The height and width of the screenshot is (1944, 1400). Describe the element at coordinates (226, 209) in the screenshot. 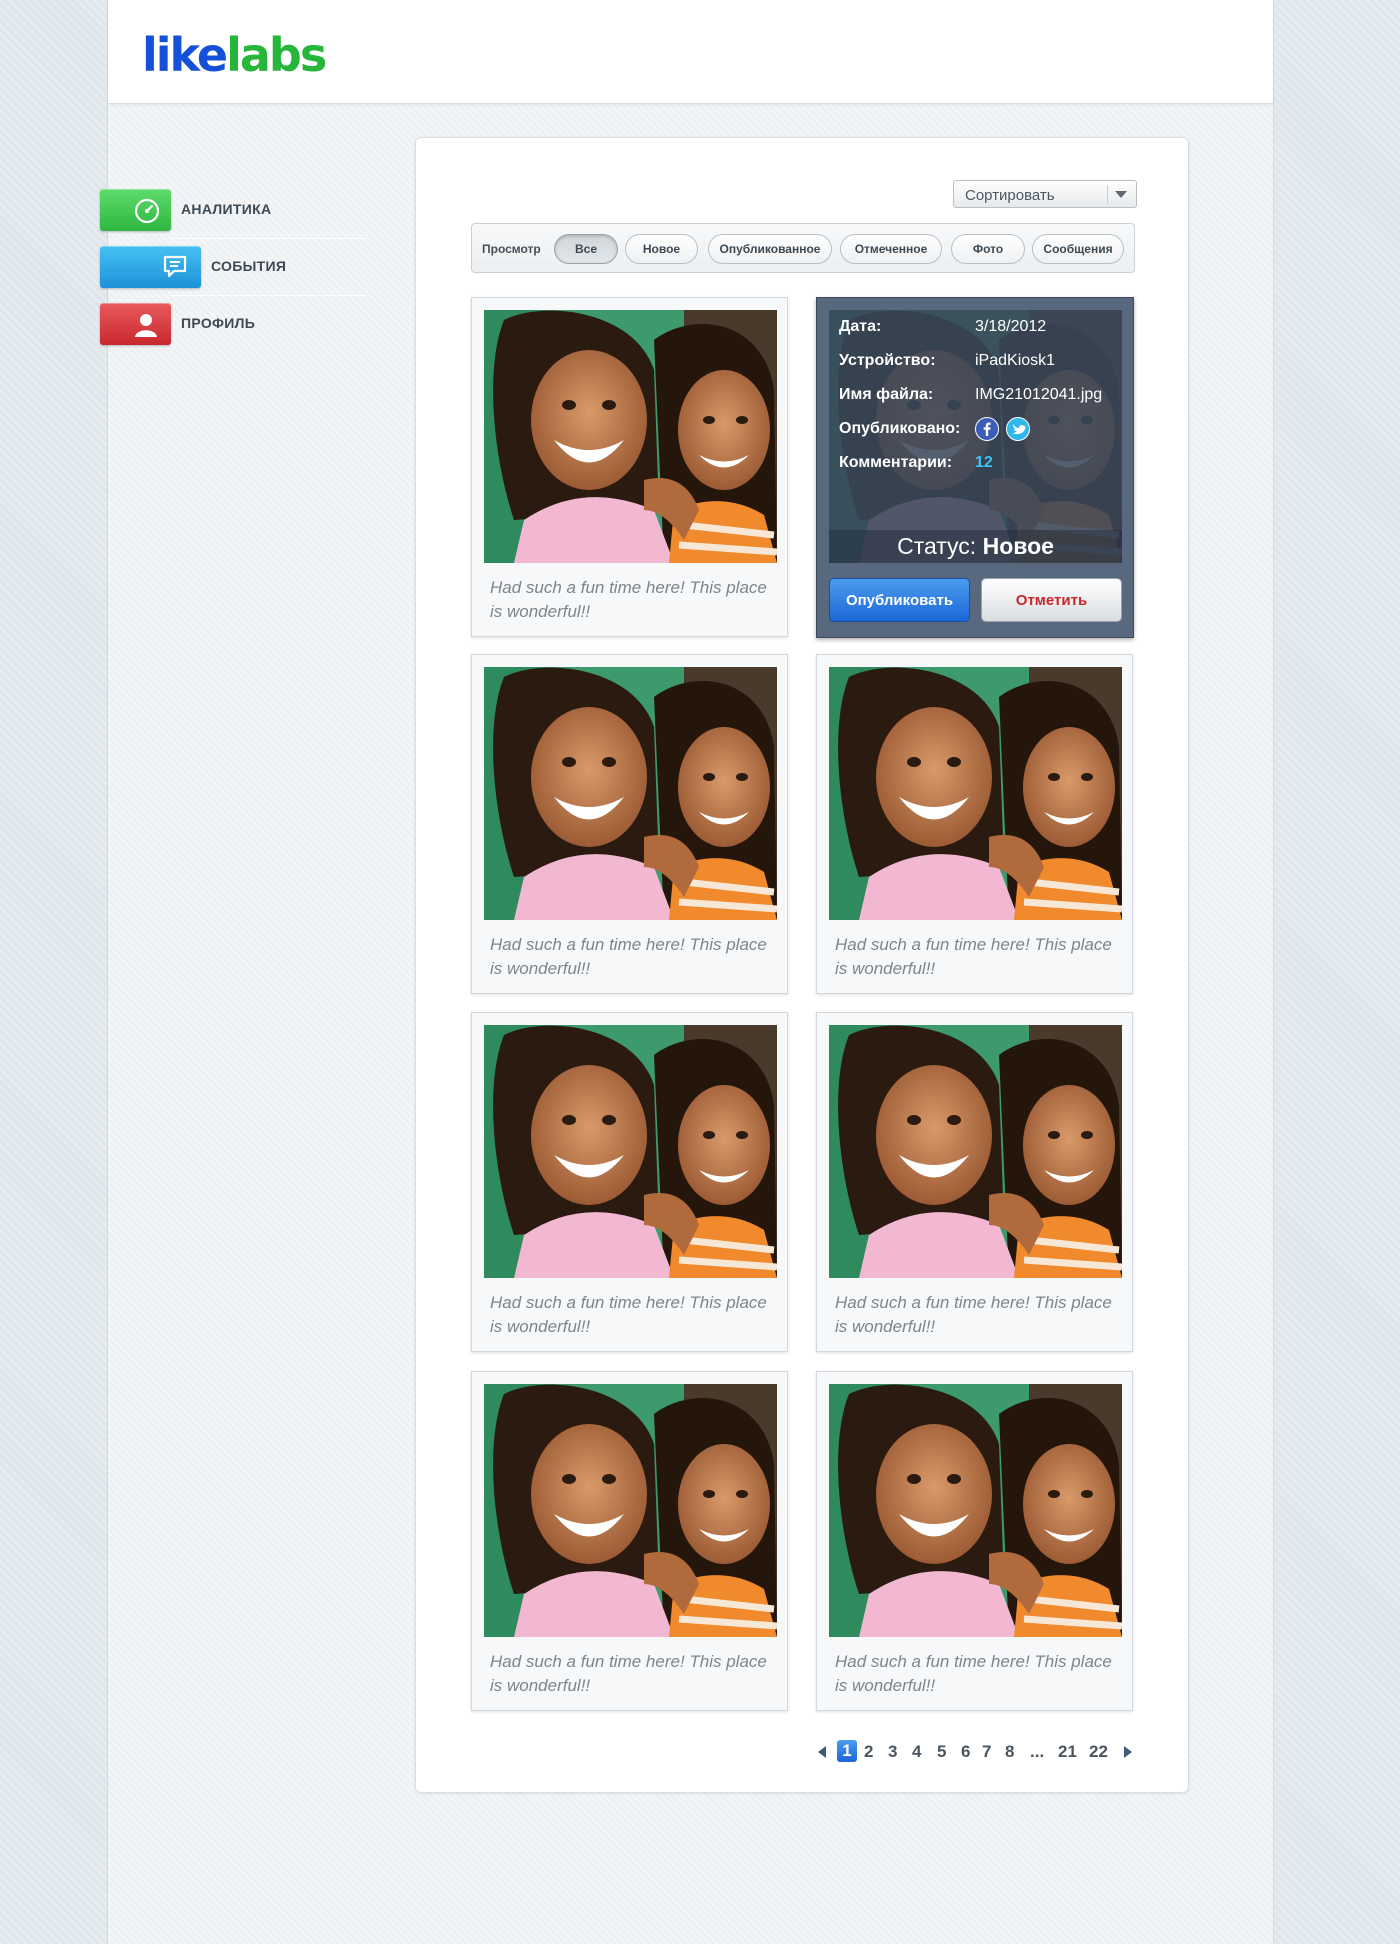

I see `nav-label-analytics: АНАЛИТИКА` at that location.